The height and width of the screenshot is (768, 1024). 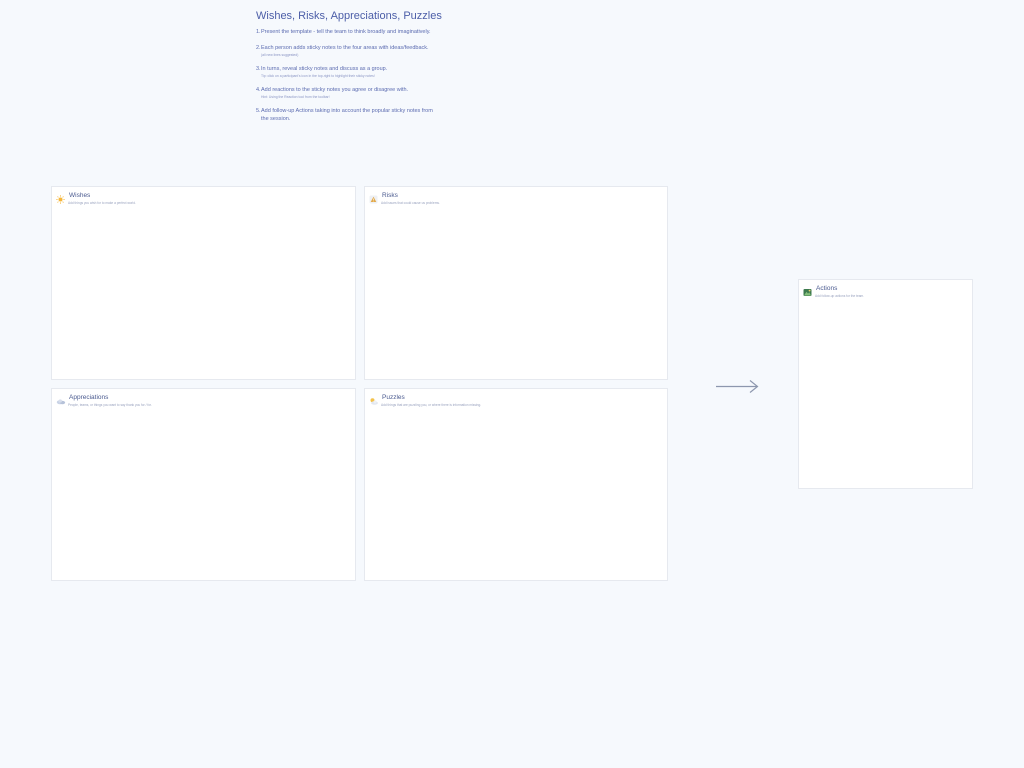 What do you see at coordinates (89, 397) in the screenshot?
I see `frame-title: Appreciations` at bounding box center [89, 397].